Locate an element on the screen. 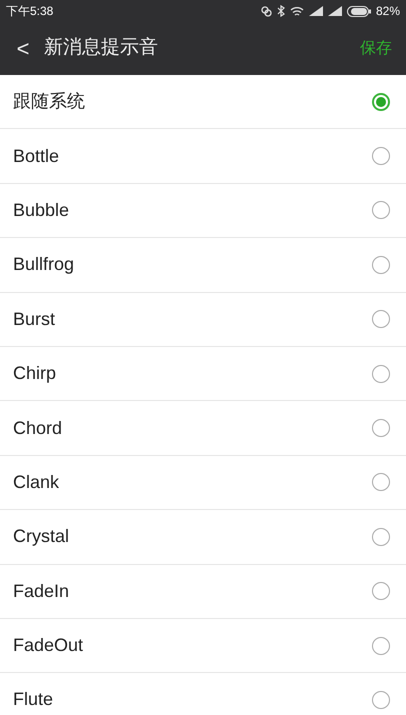  sound-option: Flute is located at coordinates (203, 694).